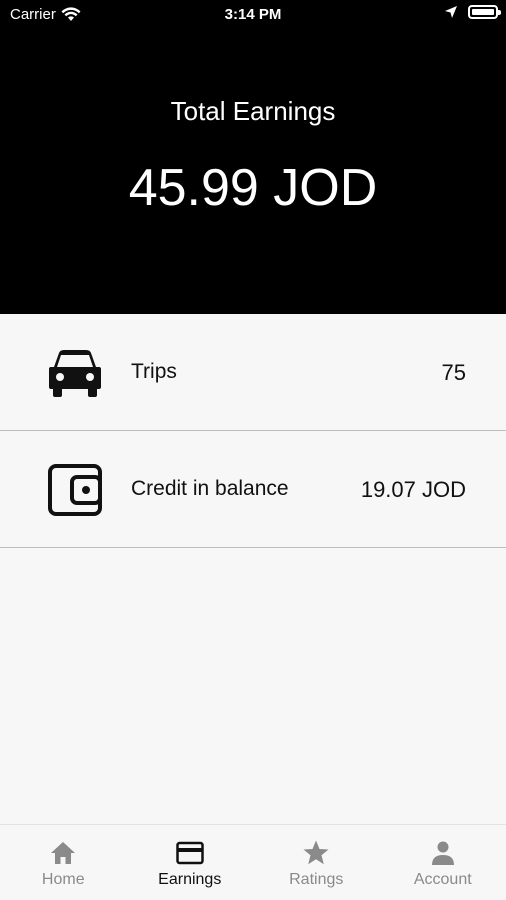  Describe the element at coordinates (484, 12) in the screenshot. I see `battery-icon` at that location.